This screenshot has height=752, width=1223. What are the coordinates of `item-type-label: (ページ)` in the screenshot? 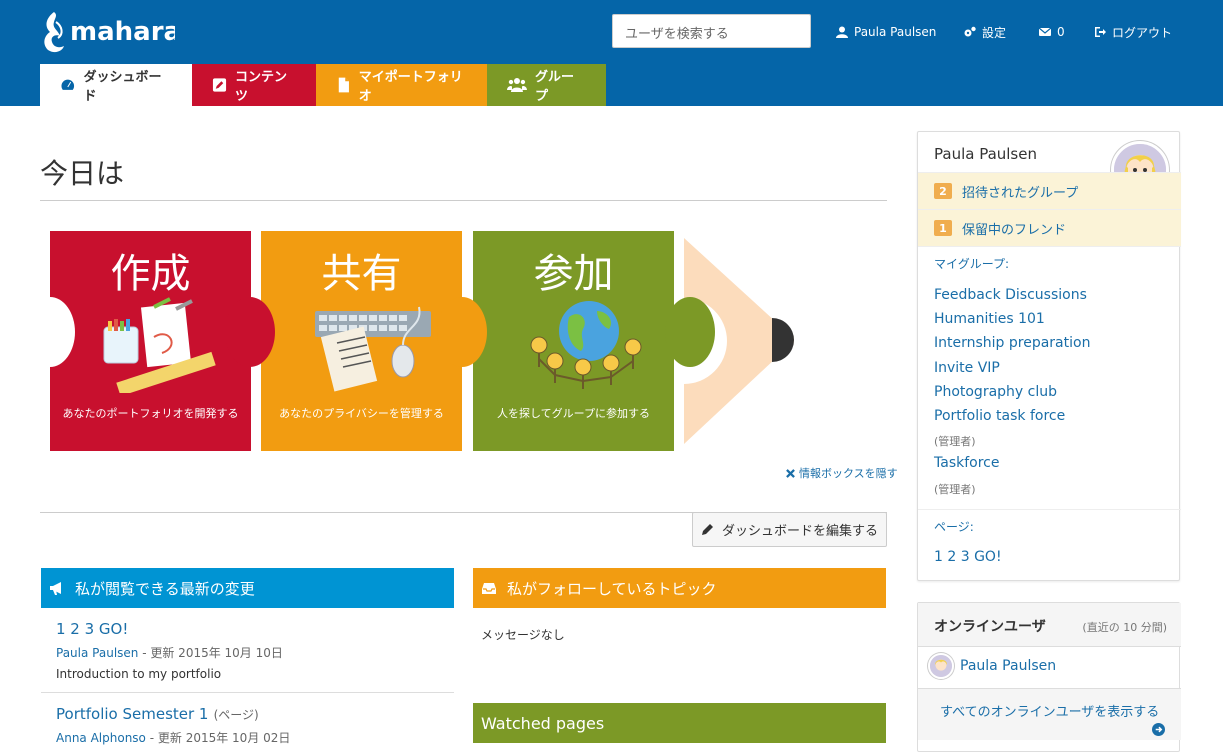 It's located at (236, 715).